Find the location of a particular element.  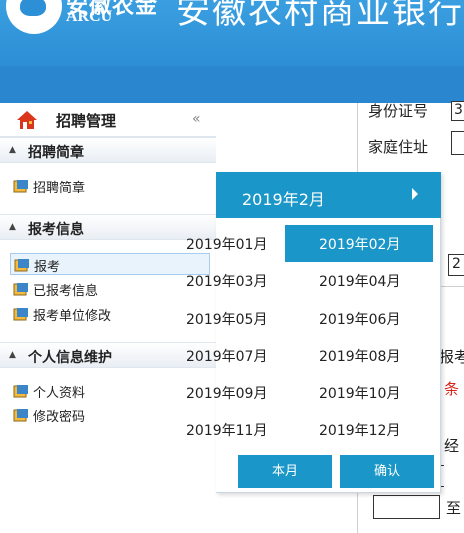

condition-label-fragment: 条 is located at coordinates (452, 389).